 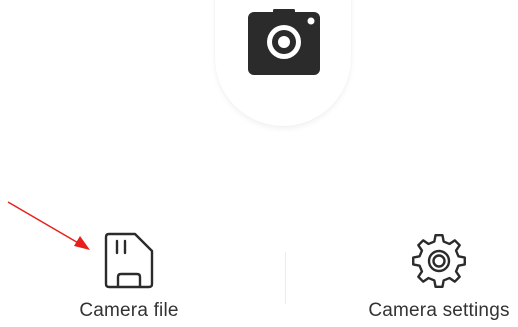 What do you see at coordinates (129, 310) in the screenshot?
I see `camera-file-label: Camera file` at bounding box center [129, 310].